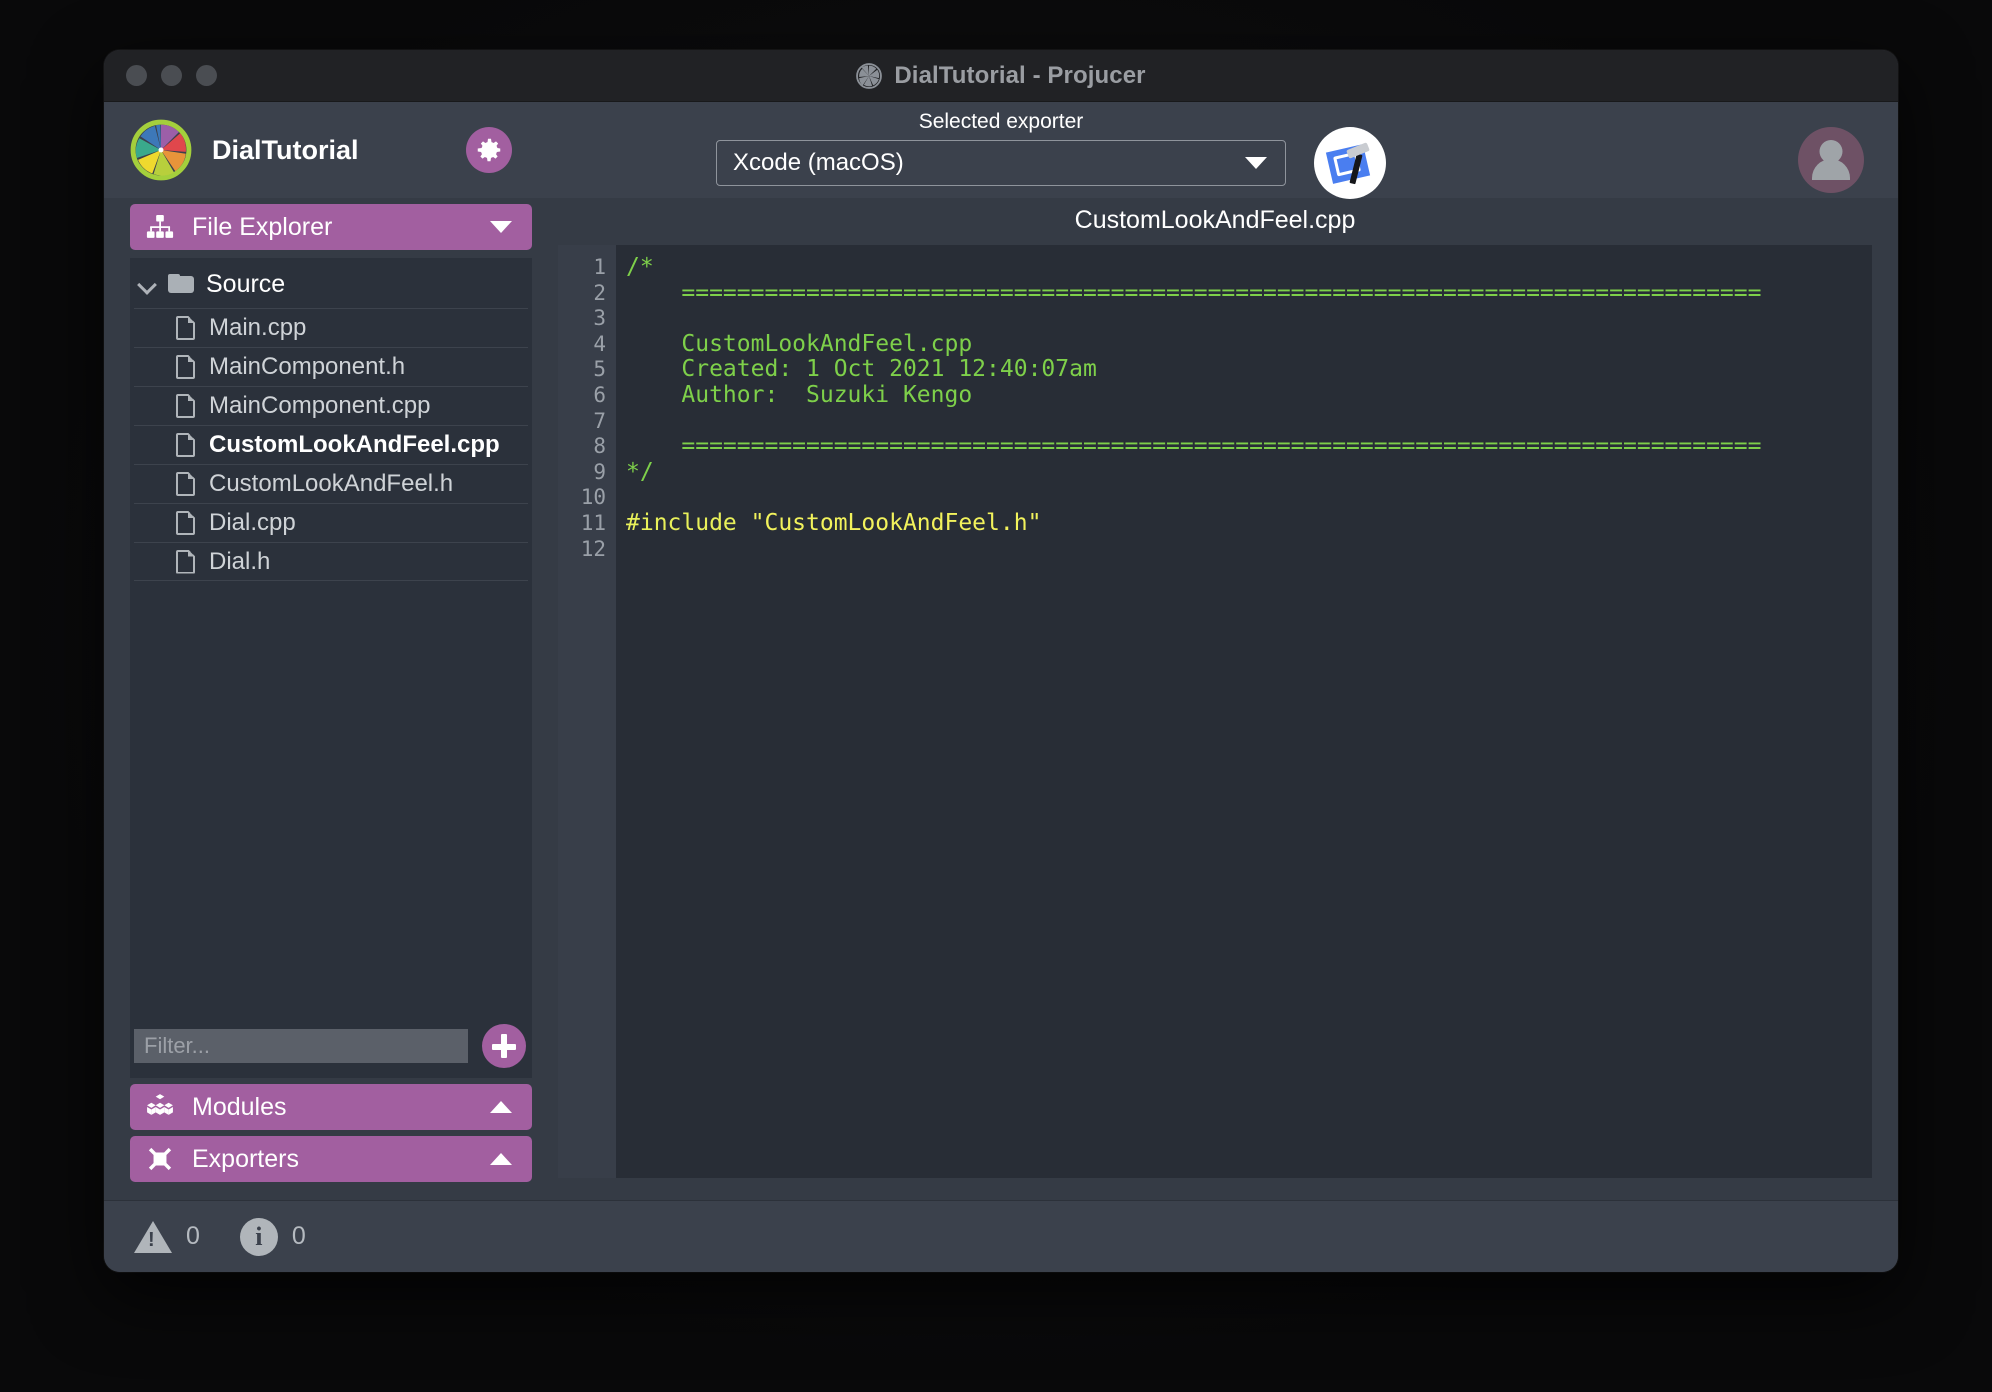 The height and width of the screenshot is (1392, 1992). Describe the element at coordinates (896, 522) in the screenshot. I see `code-token: "CustomLookAndFeel.h"` at that location.